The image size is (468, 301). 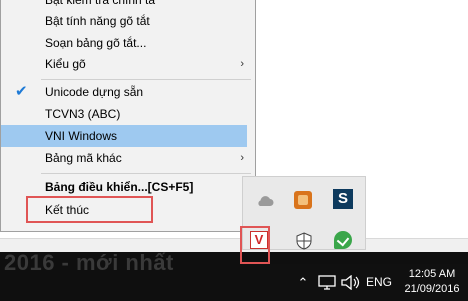 I want to click on photo-app-icon, so click(x=303, y=200).